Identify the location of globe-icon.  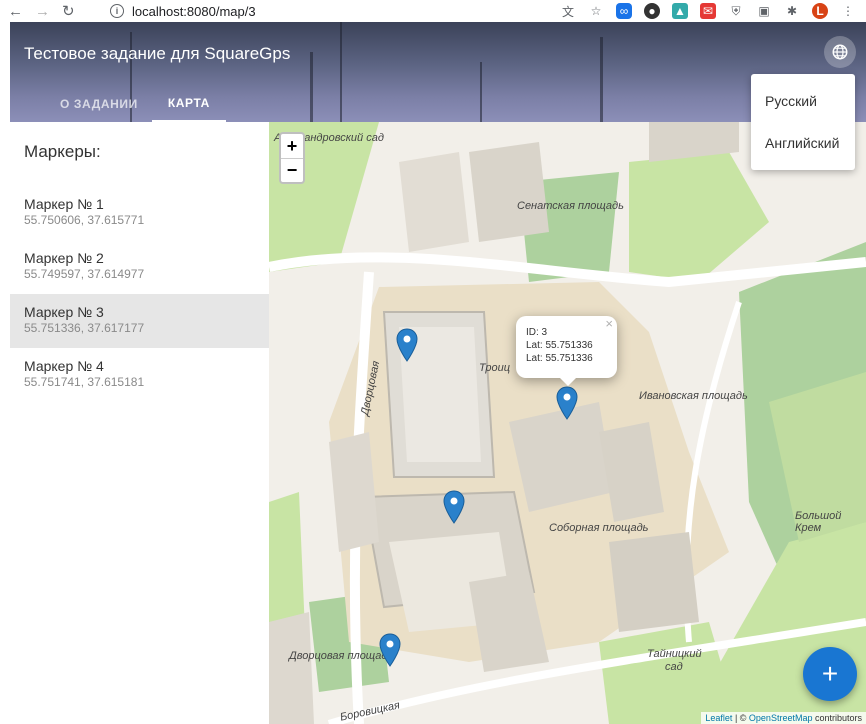
(840, 52).